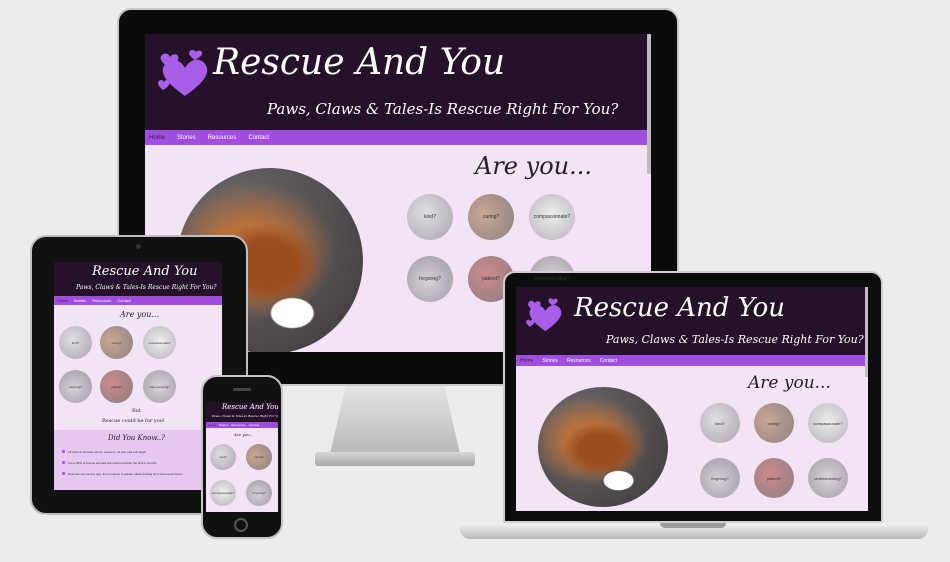 This screenshot has height=562, width=950. Describe the element at coordinates (136, 411) in the screenshot. I see `but-text: But` at that location.